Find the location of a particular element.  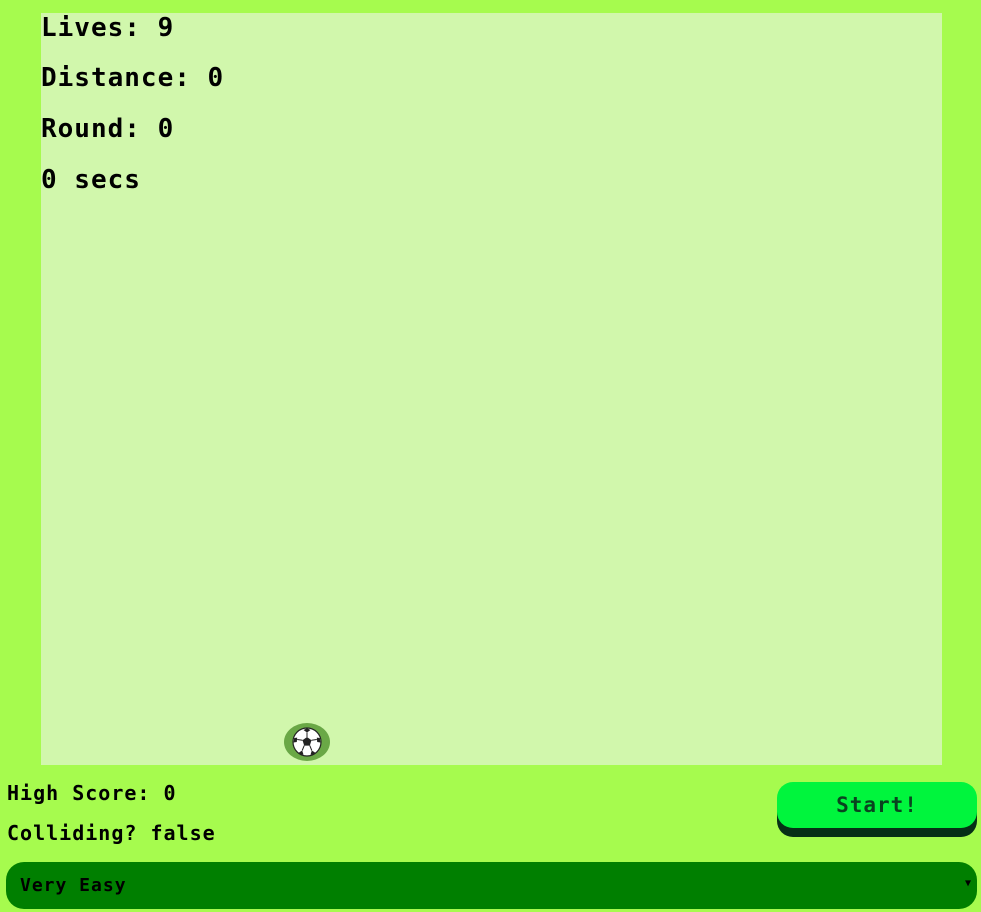

soccer-ball-icon is located at coordinates (307, 742).